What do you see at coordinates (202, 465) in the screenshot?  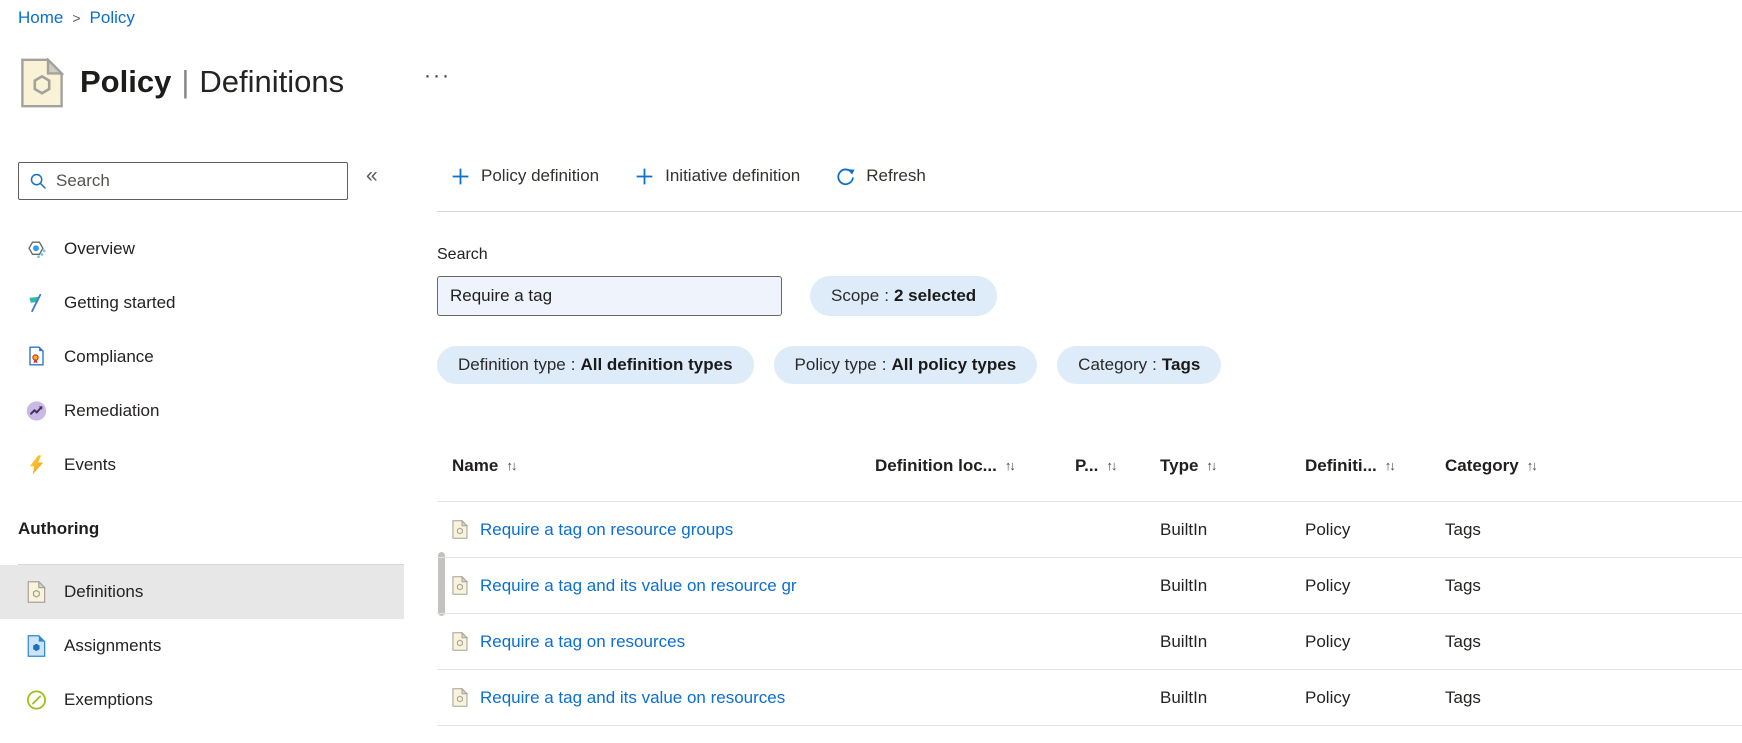 I see `sidebar-item-events: Events` at bounding box center [202, 465].